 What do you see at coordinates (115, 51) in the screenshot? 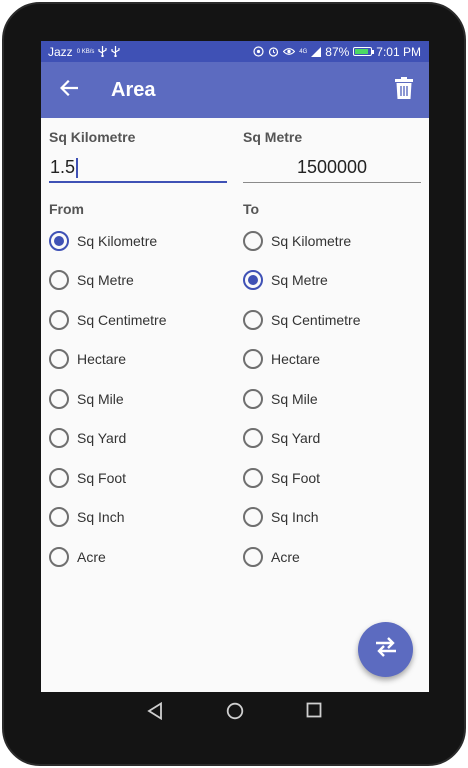
I see `usb-debug-icon` at bounding box center [115, 51].